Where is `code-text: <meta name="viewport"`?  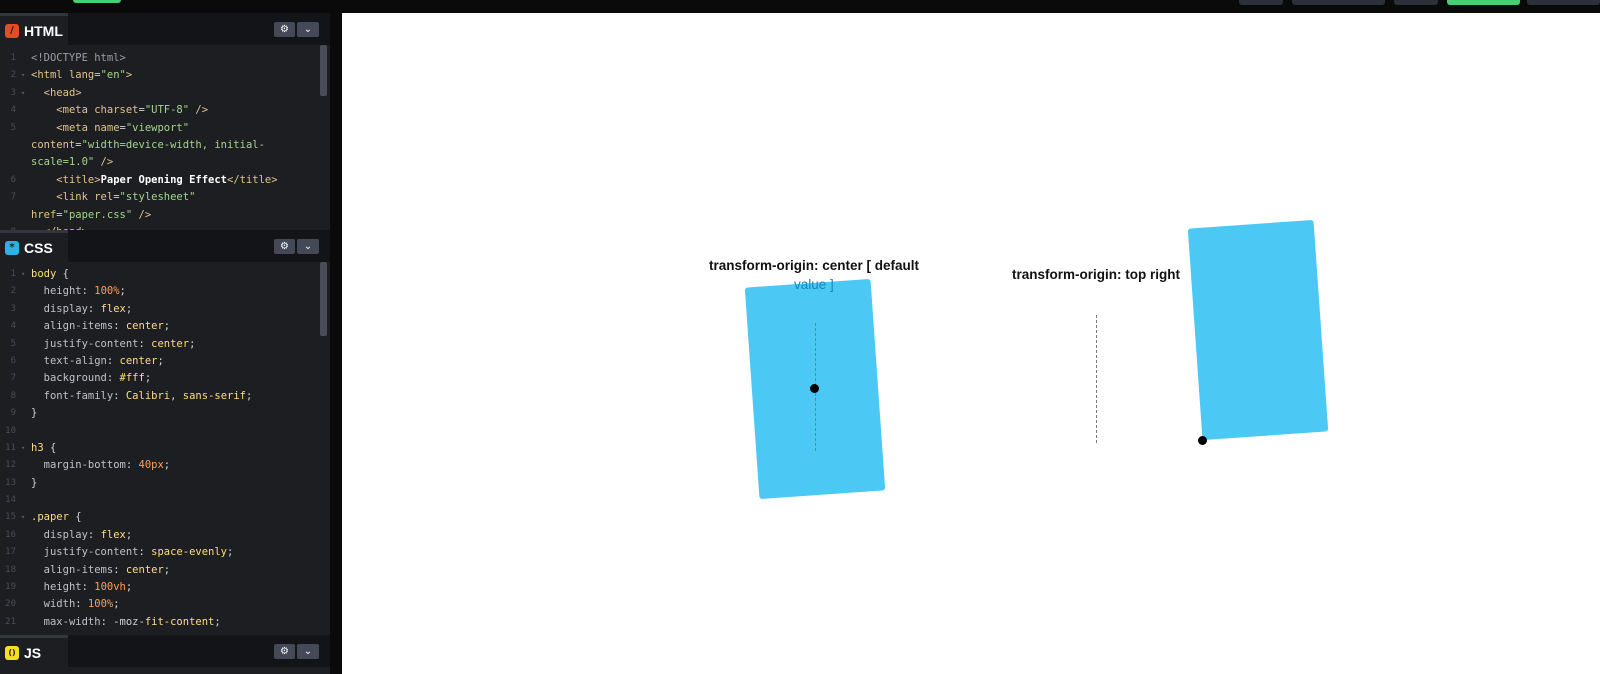
code-text: <meta name="viewport" is located at coordinates (123, 127).